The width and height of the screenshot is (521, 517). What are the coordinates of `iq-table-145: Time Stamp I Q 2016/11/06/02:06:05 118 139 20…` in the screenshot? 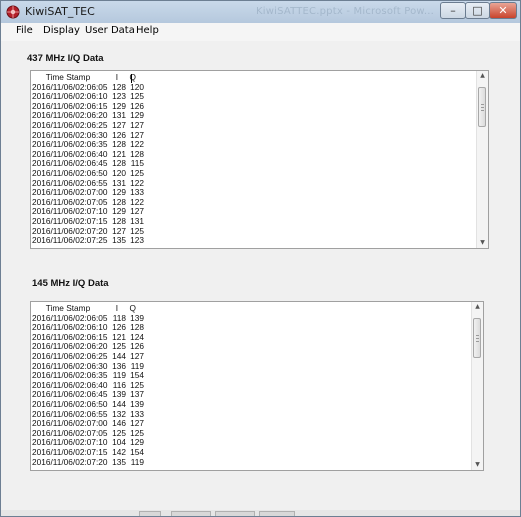 It's located at (88, 385).